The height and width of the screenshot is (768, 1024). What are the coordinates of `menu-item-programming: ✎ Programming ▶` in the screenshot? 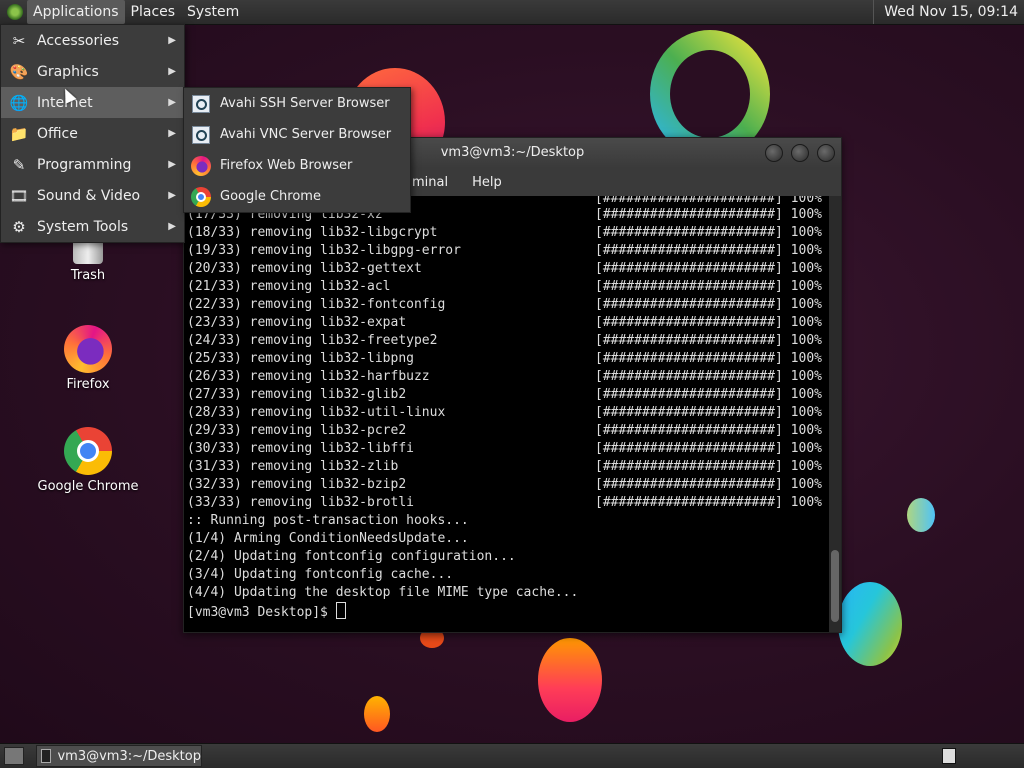 It's located at (92, 164).